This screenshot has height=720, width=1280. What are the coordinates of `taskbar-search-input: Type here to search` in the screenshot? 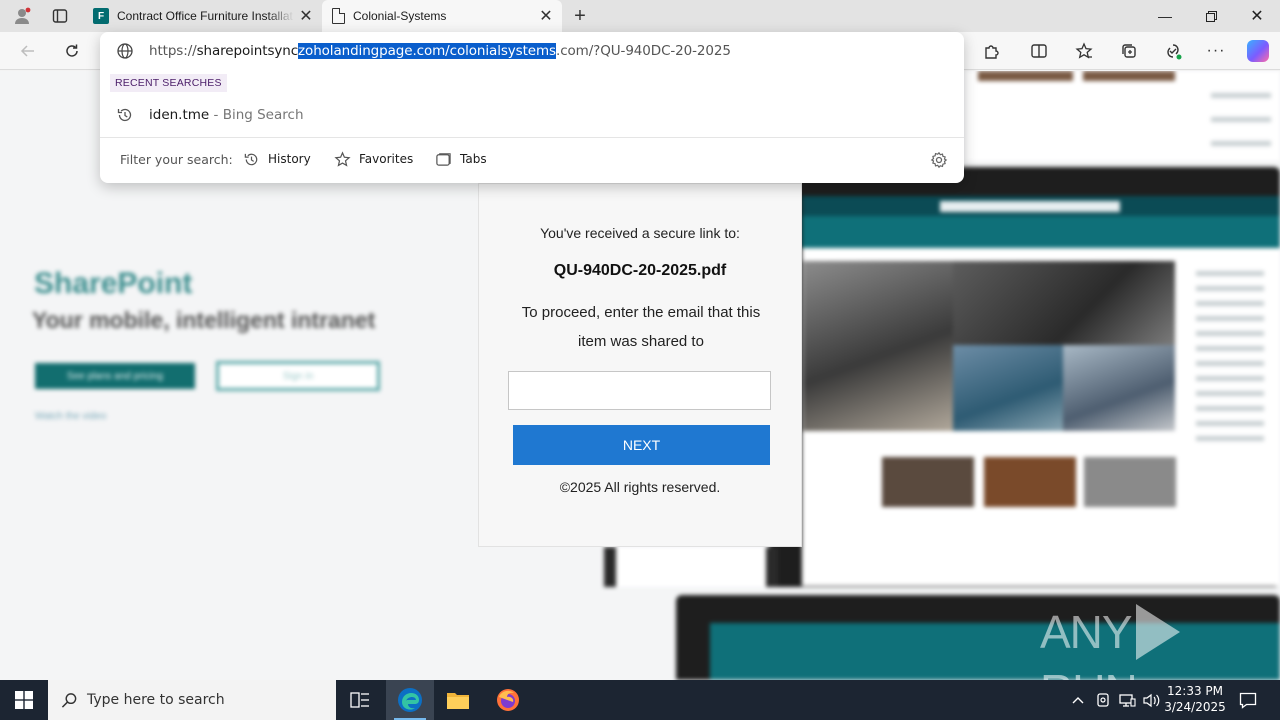 It's located at (192, 700).